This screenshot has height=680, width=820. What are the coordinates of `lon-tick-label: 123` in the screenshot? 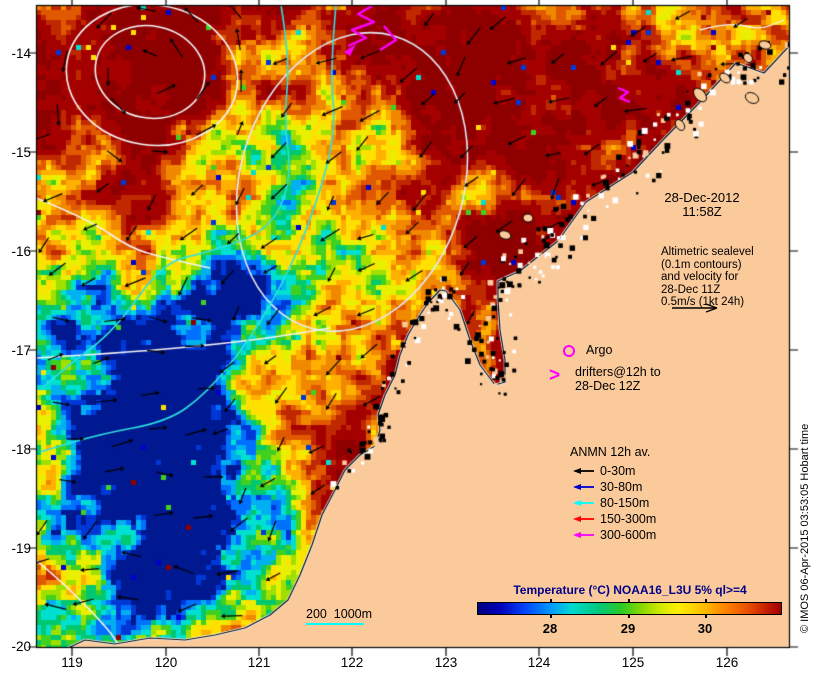 It's located at (446, 662).